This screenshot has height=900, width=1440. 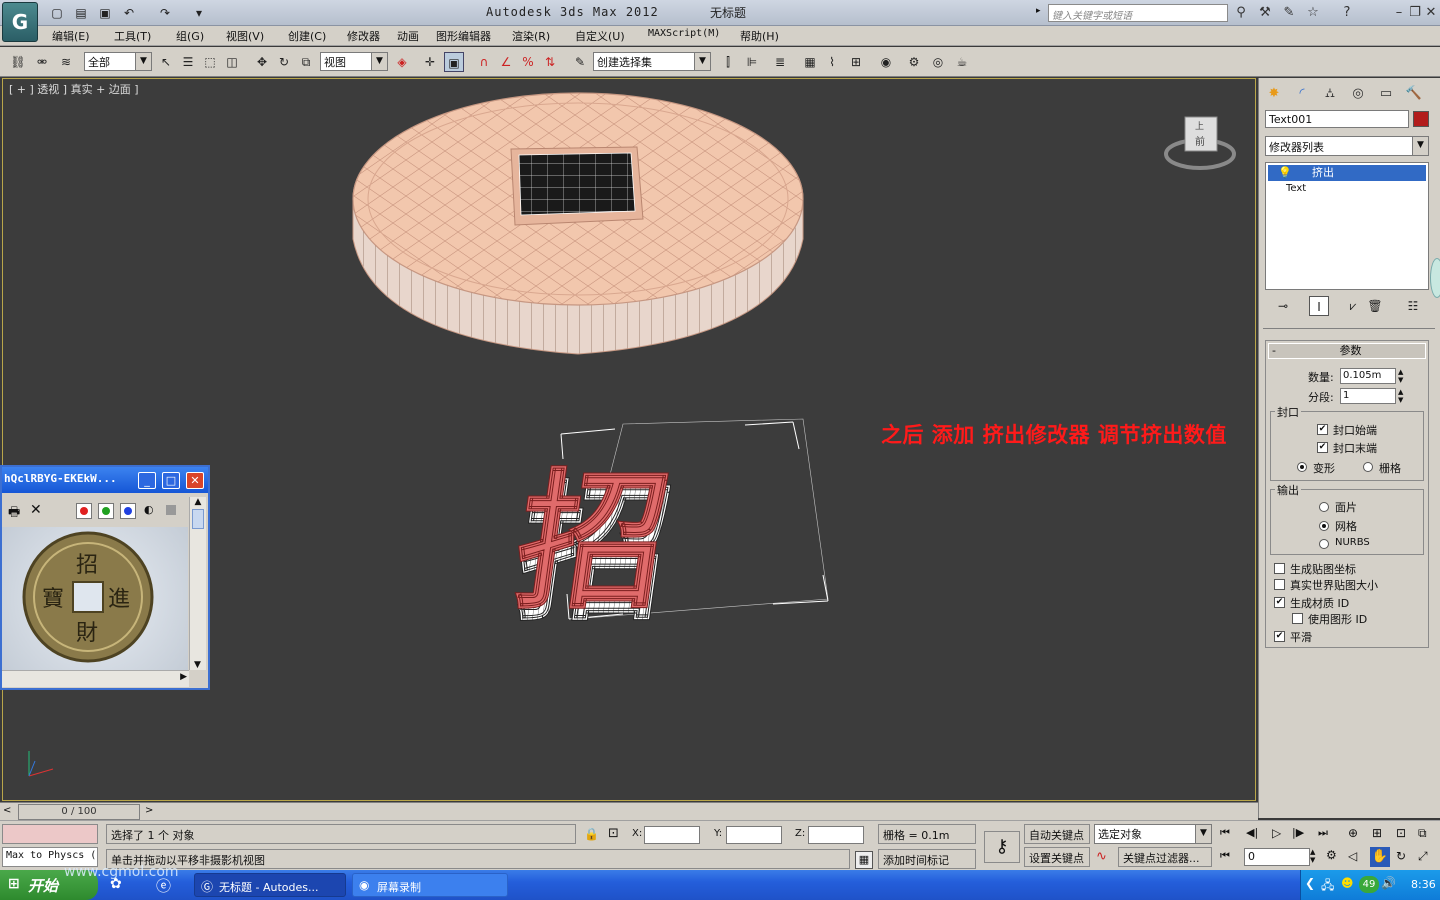 I want to click on morph-radio, so click(x=1302, y=467).